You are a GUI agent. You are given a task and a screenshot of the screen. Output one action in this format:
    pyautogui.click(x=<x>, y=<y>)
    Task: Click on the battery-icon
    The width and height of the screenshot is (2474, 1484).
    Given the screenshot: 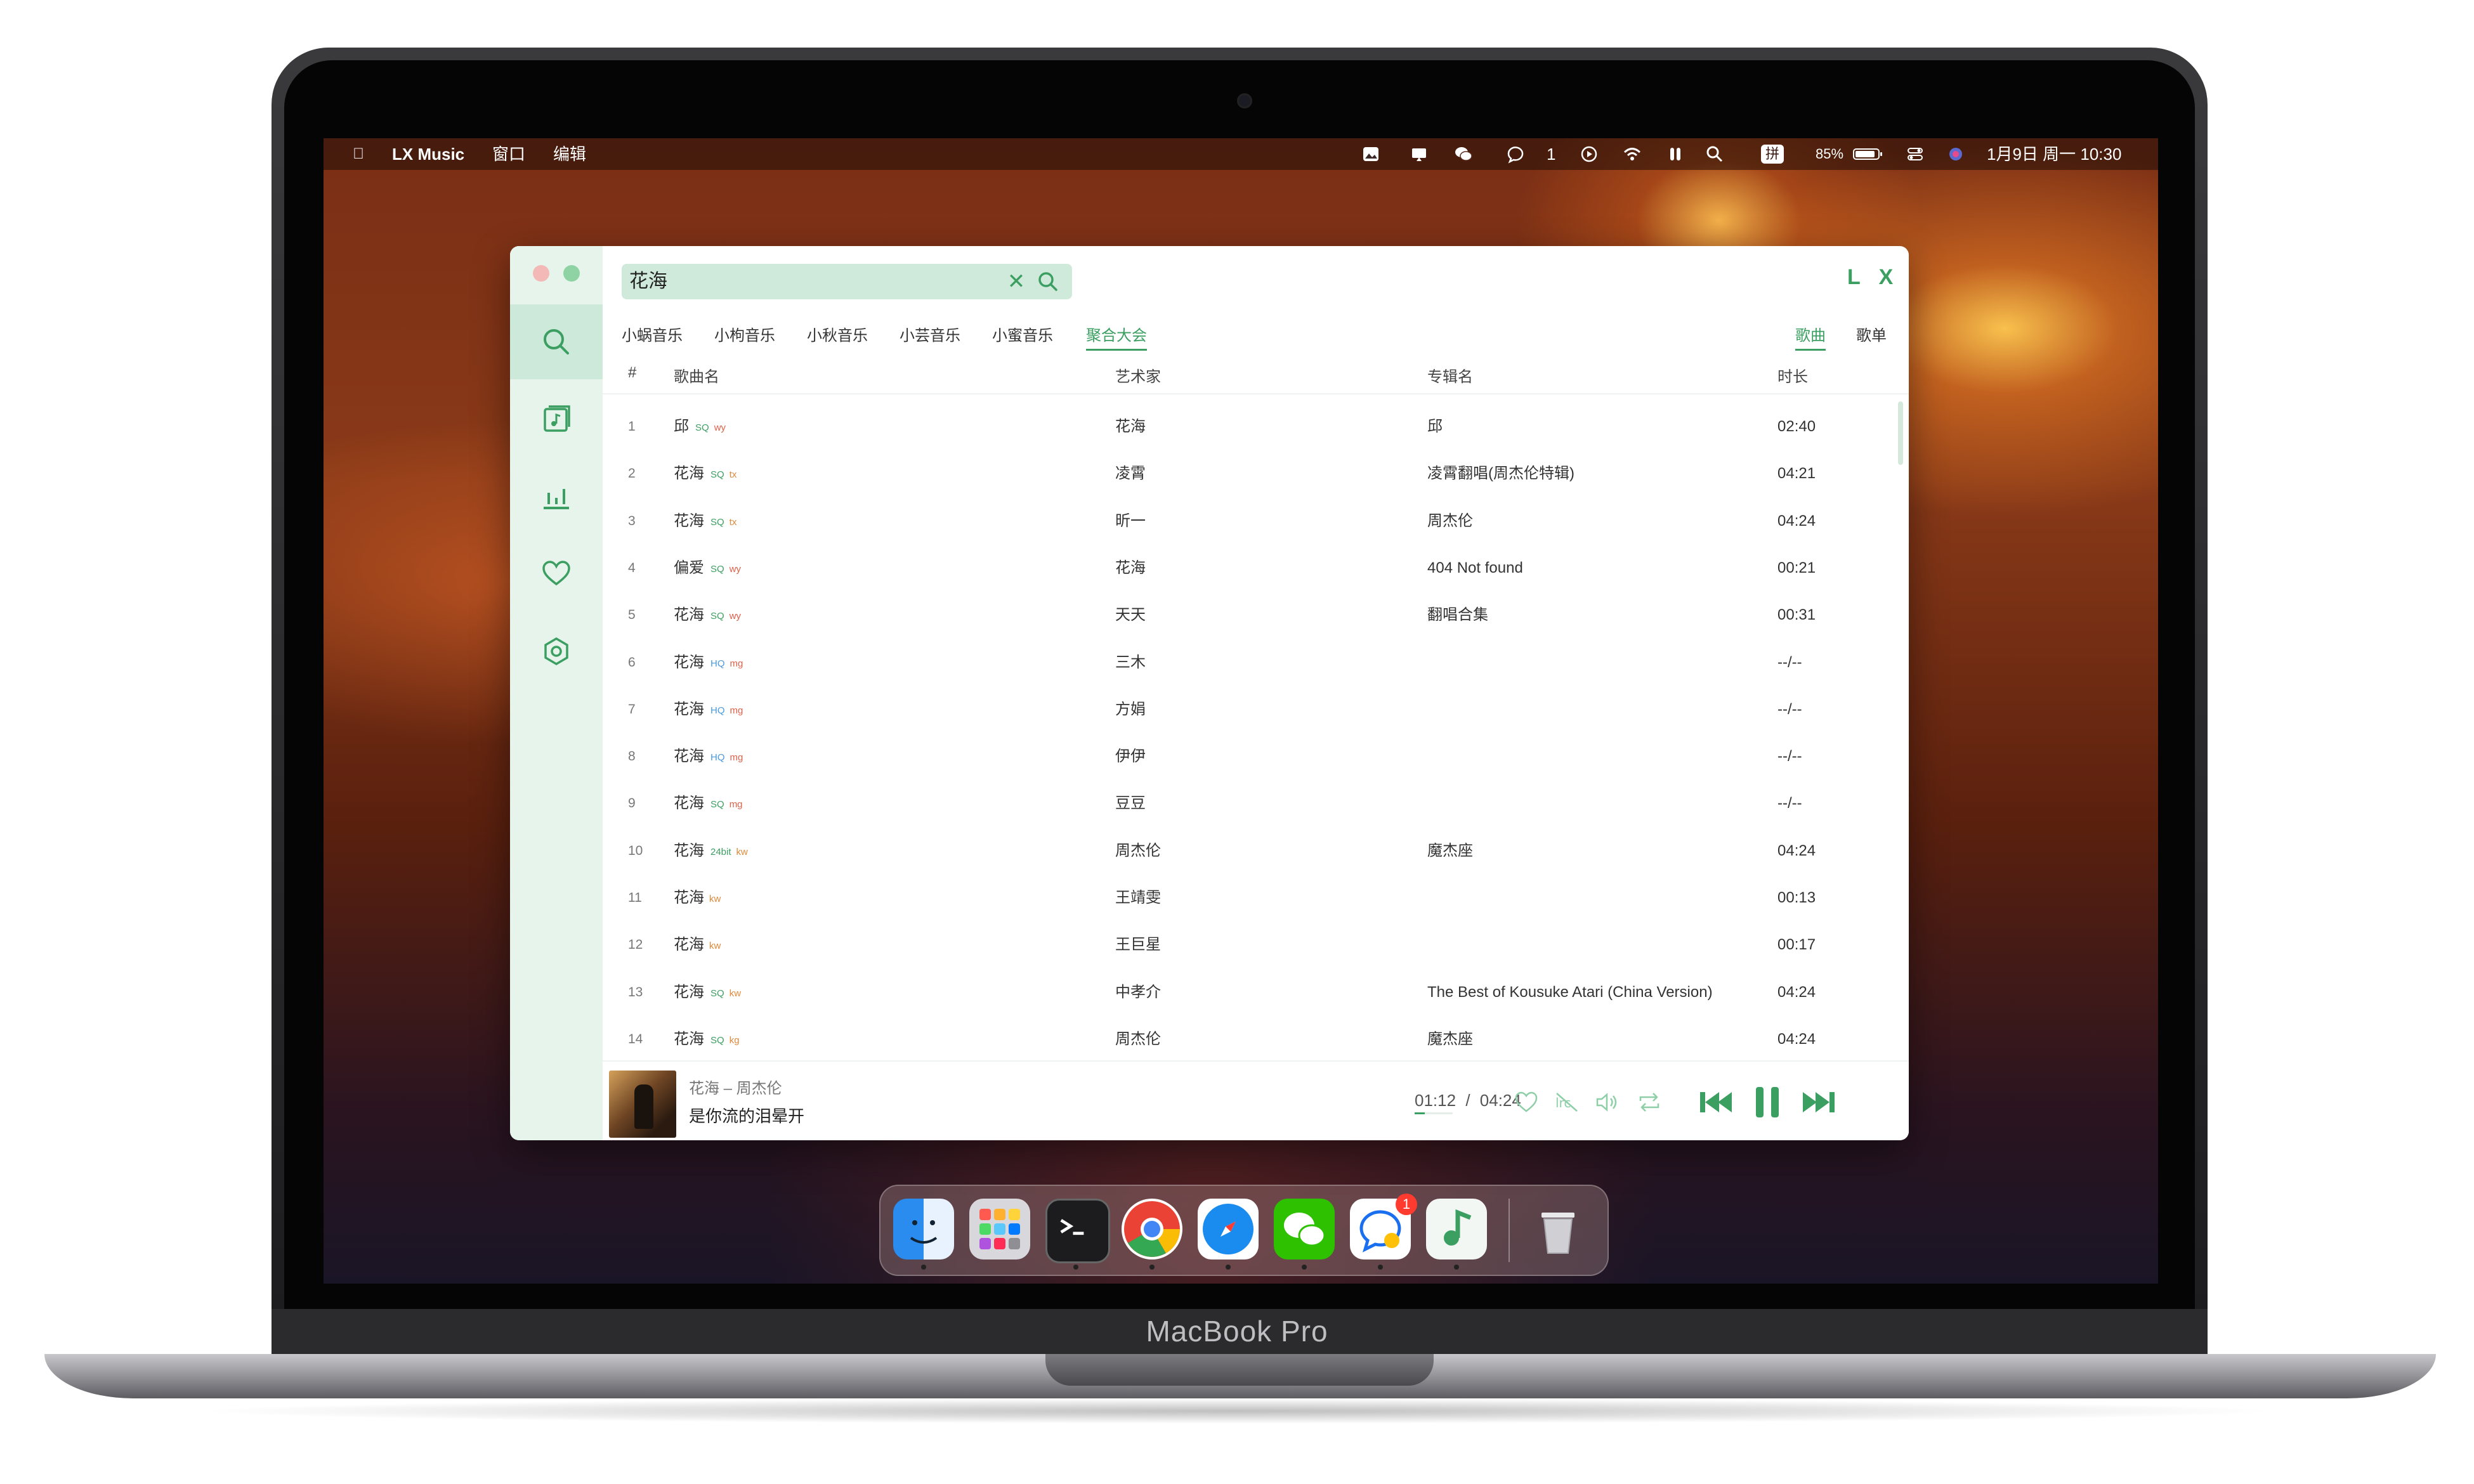 What is the action you would take?
    pyautogui.click(x=1868, y=154)
    